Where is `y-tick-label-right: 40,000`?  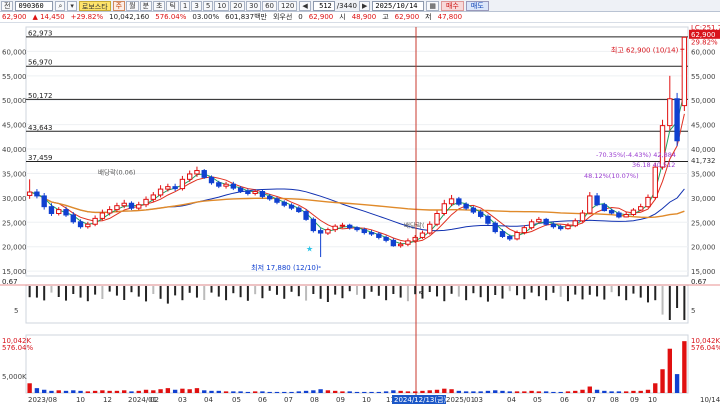
y-tick-label-right: 40,000 is located at coordinates (703, 150).